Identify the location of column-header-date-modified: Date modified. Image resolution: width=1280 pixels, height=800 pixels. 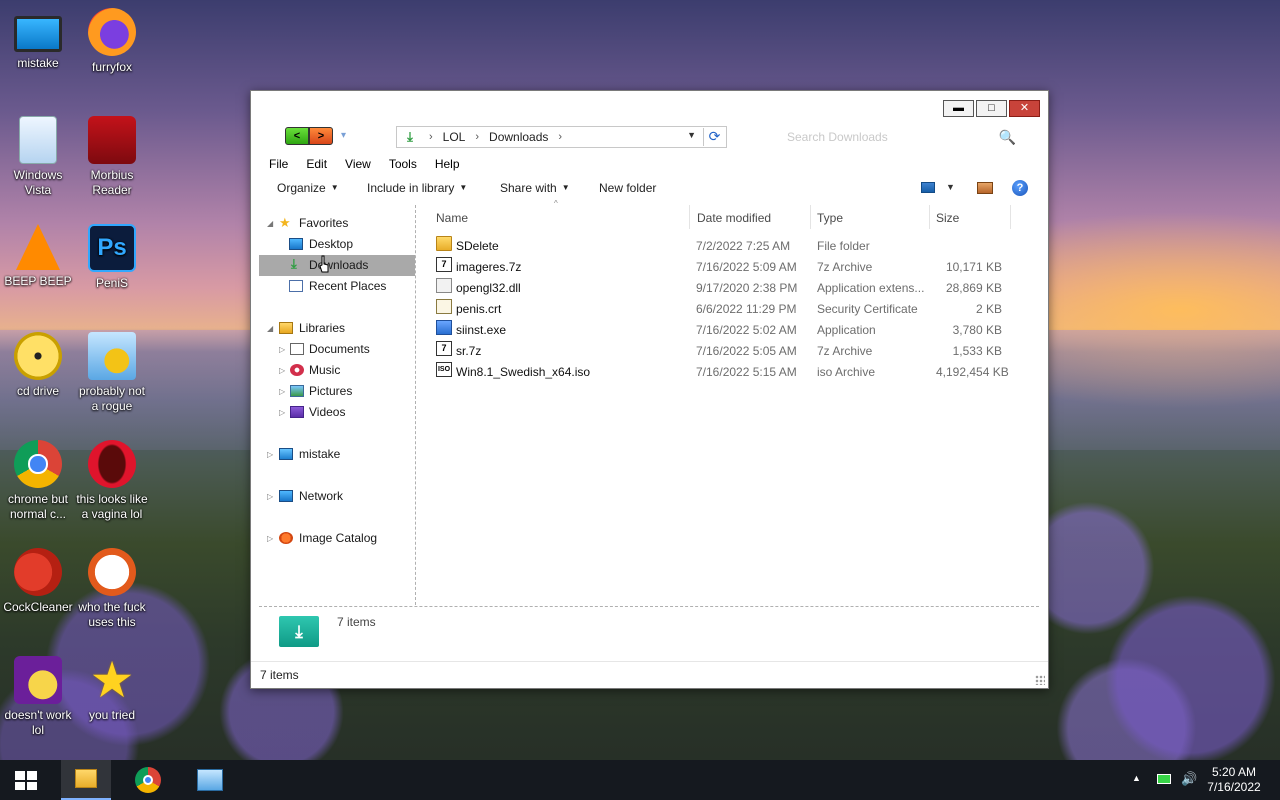
(734, 218).